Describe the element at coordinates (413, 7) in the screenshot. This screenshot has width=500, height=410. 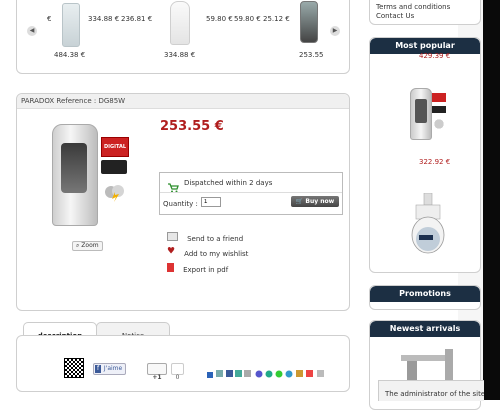
I see `sidebar-link-terms: Terms and conditions` at that location.